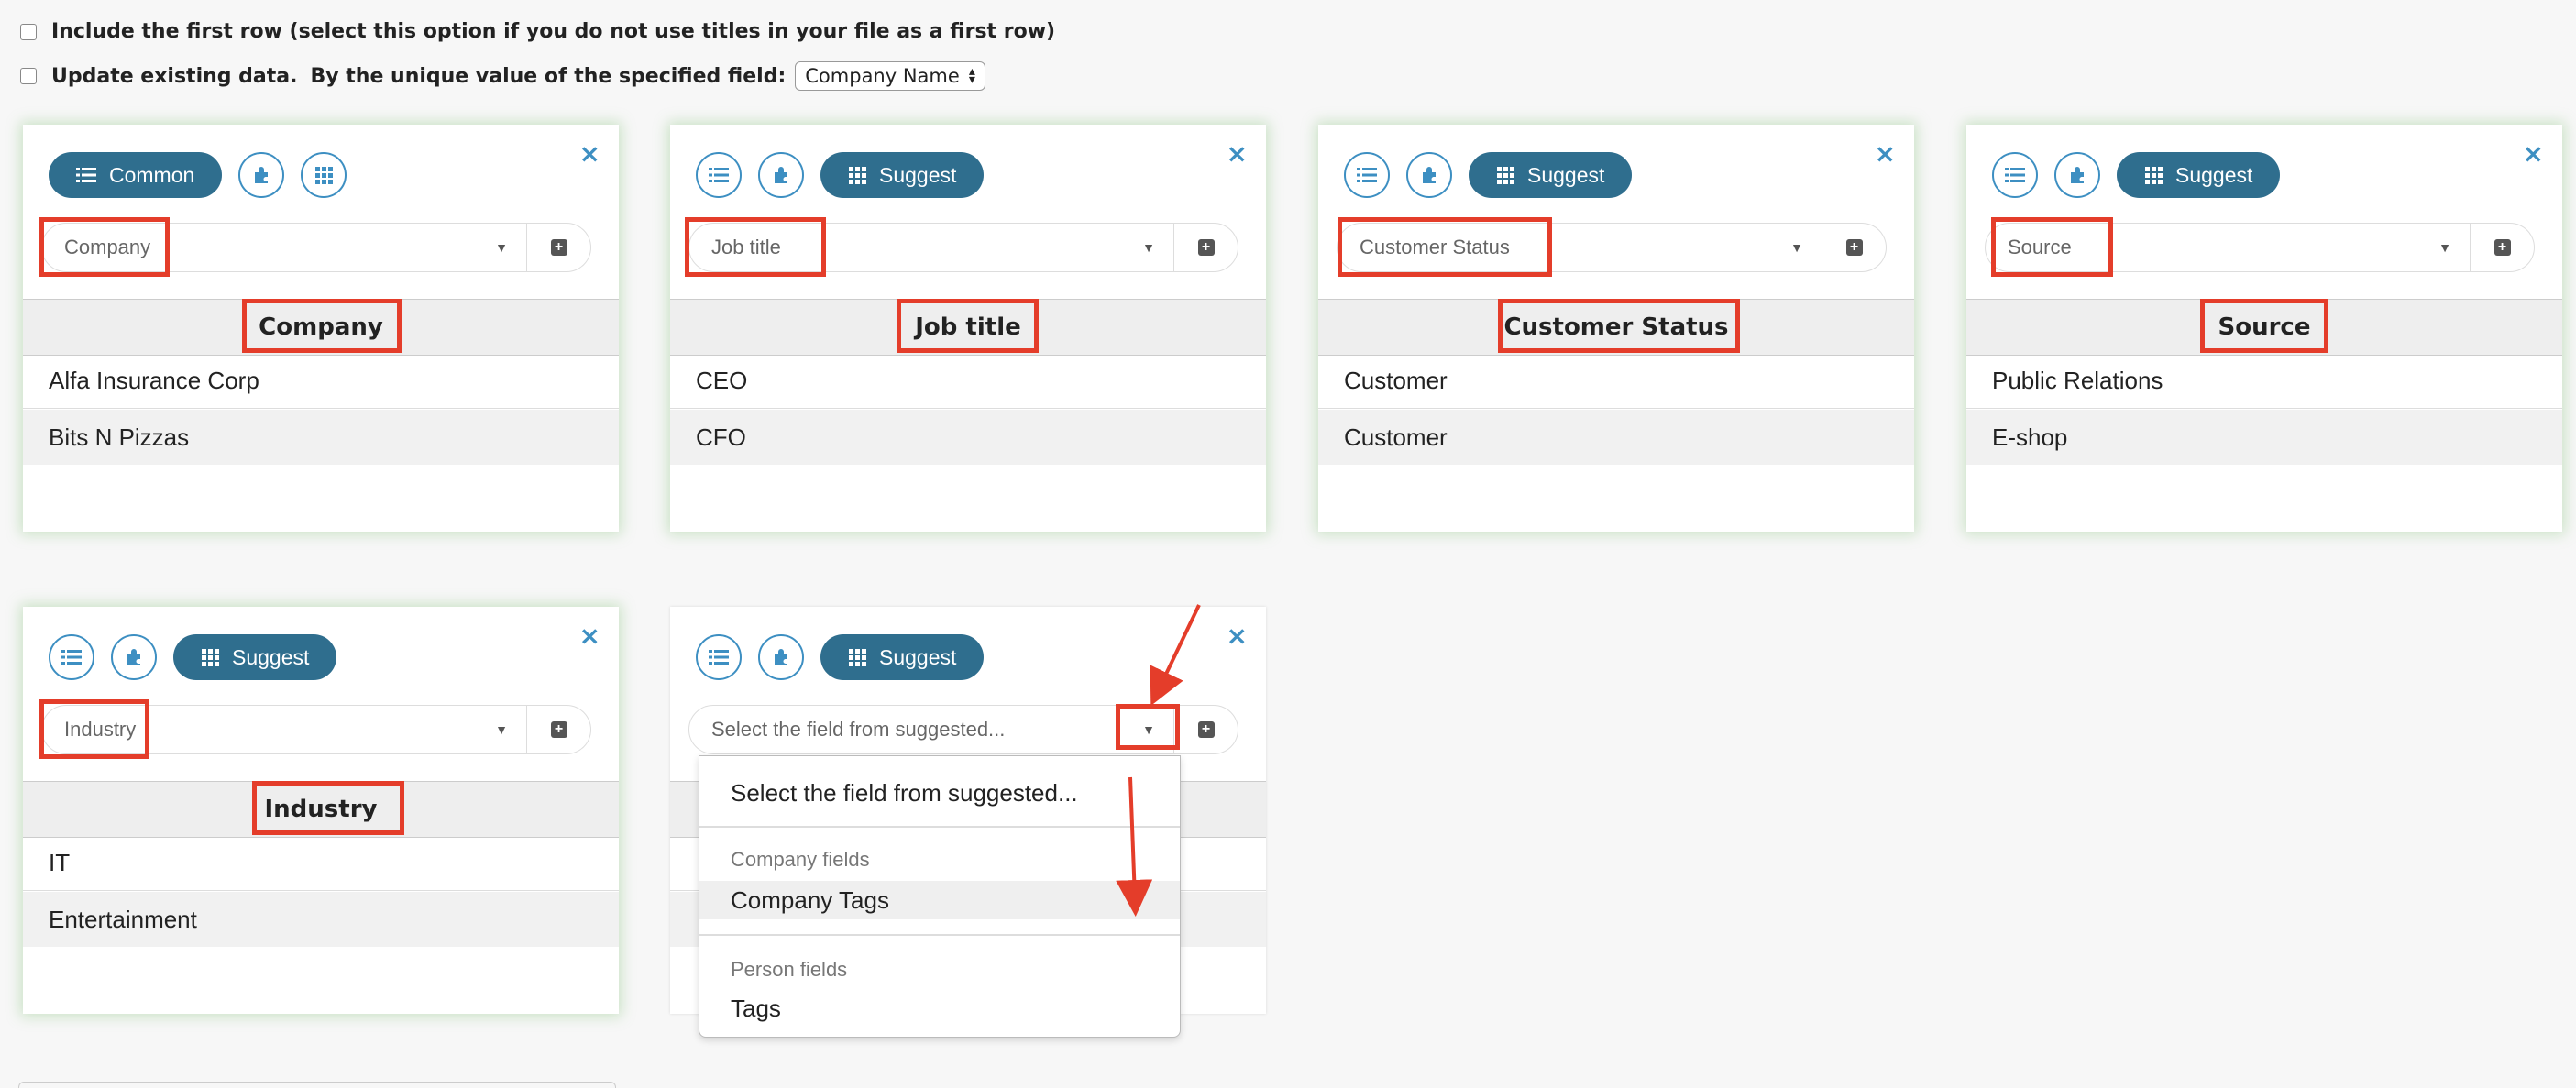 This screenshot has width=2576, height=1088. Describe the element at coordinates (968, 437) in the screenshot. I see `table-row: CFO` at that location.